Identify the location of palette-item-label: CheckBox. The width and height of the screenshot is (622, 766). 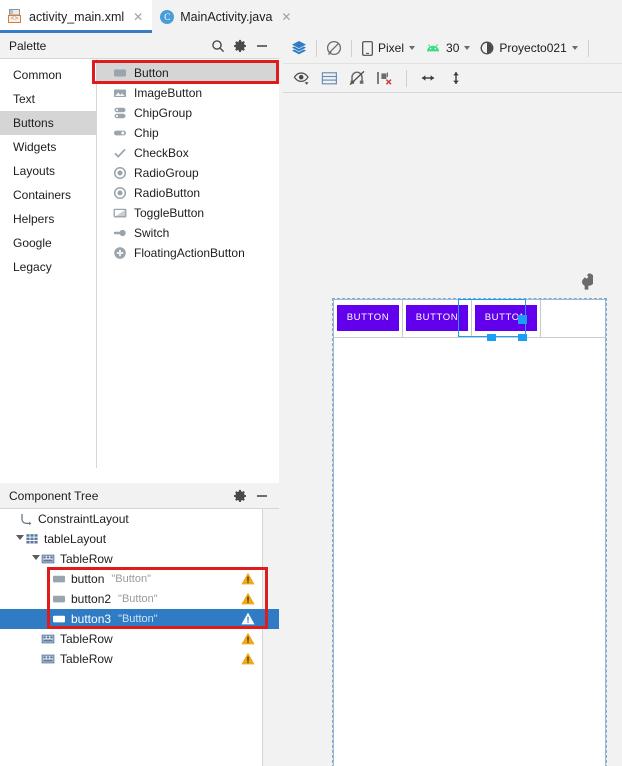
(161, 153).